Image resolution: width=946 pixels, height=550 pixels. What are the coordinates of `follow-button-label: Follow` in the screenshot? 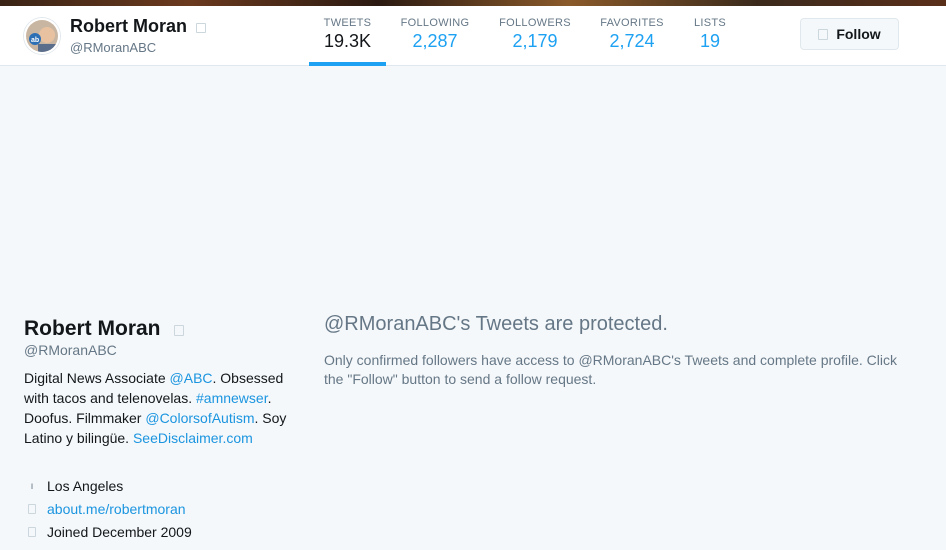 It's located at (858, 34).